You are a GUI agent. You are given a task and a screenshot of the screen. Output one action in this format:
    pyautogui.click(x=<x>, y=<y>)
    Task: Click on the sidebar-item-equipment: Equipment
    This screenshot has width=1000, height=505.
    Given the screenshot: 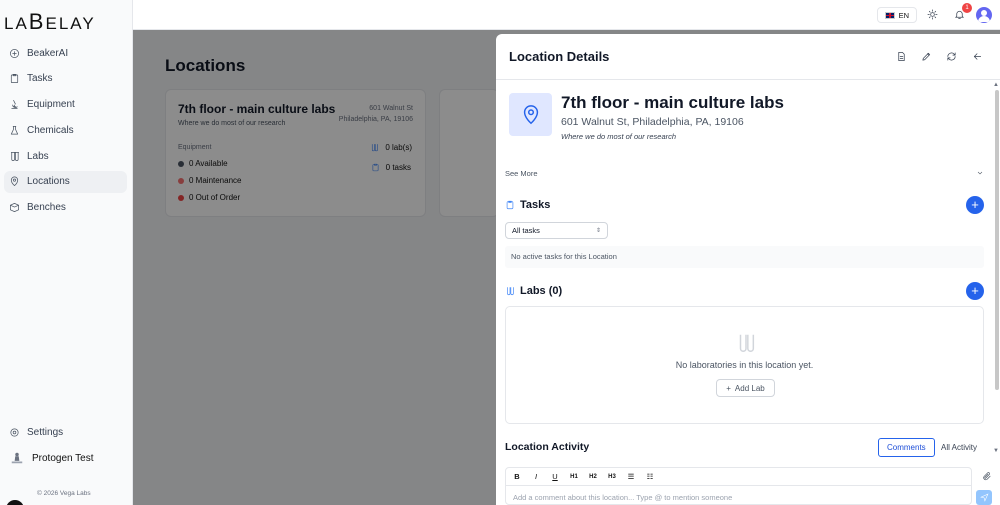 What is the action you would take?
    pyautogui.click(x=65, y=105)
    